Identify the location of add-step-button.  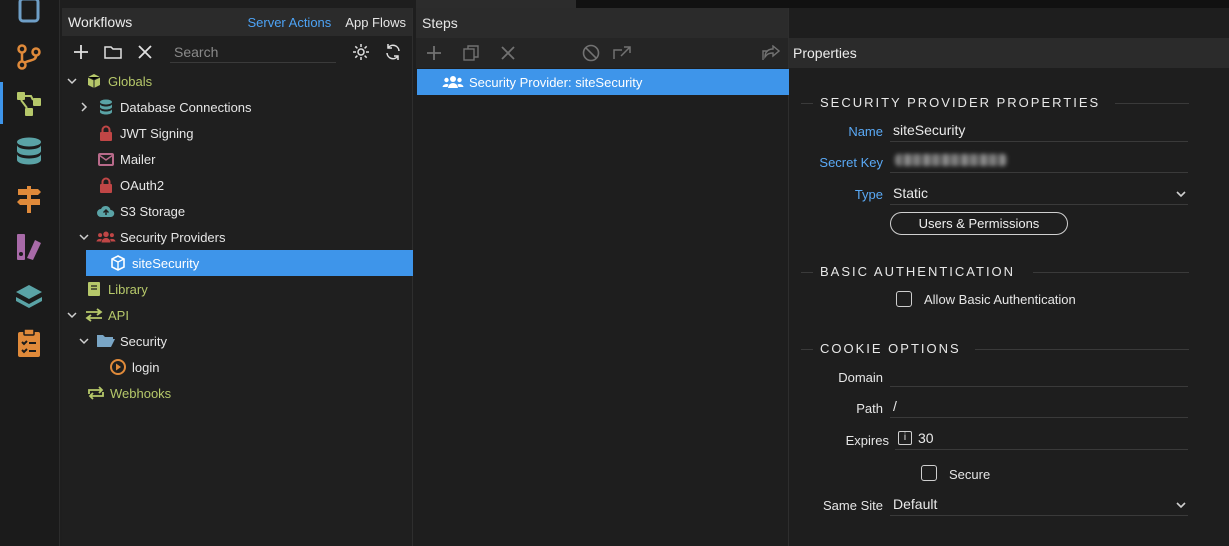
(433, 53).